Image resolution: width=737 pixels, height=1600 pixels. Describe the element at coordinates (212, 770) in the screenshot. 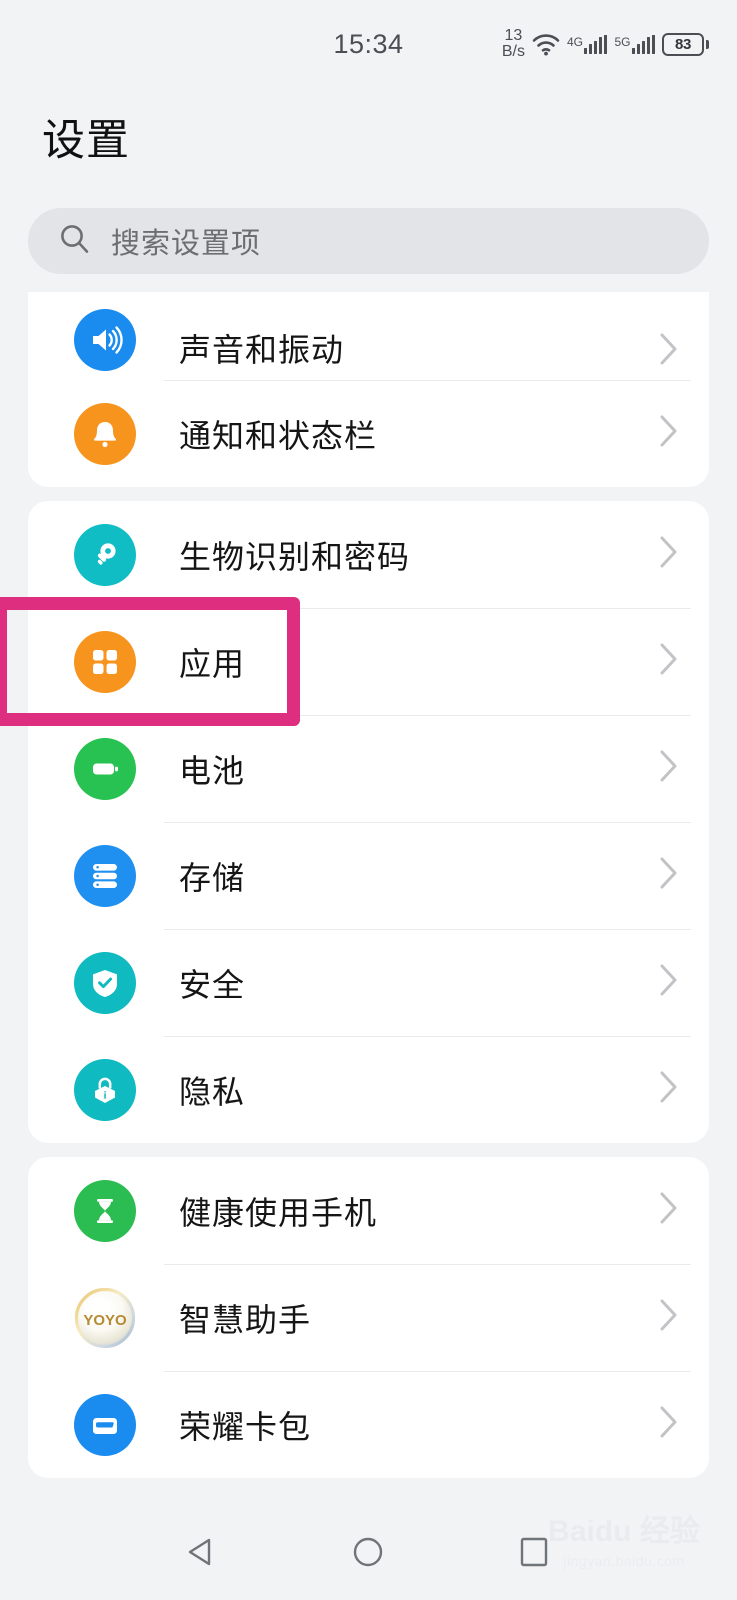

I see `list-item-label: 电池` at that location.